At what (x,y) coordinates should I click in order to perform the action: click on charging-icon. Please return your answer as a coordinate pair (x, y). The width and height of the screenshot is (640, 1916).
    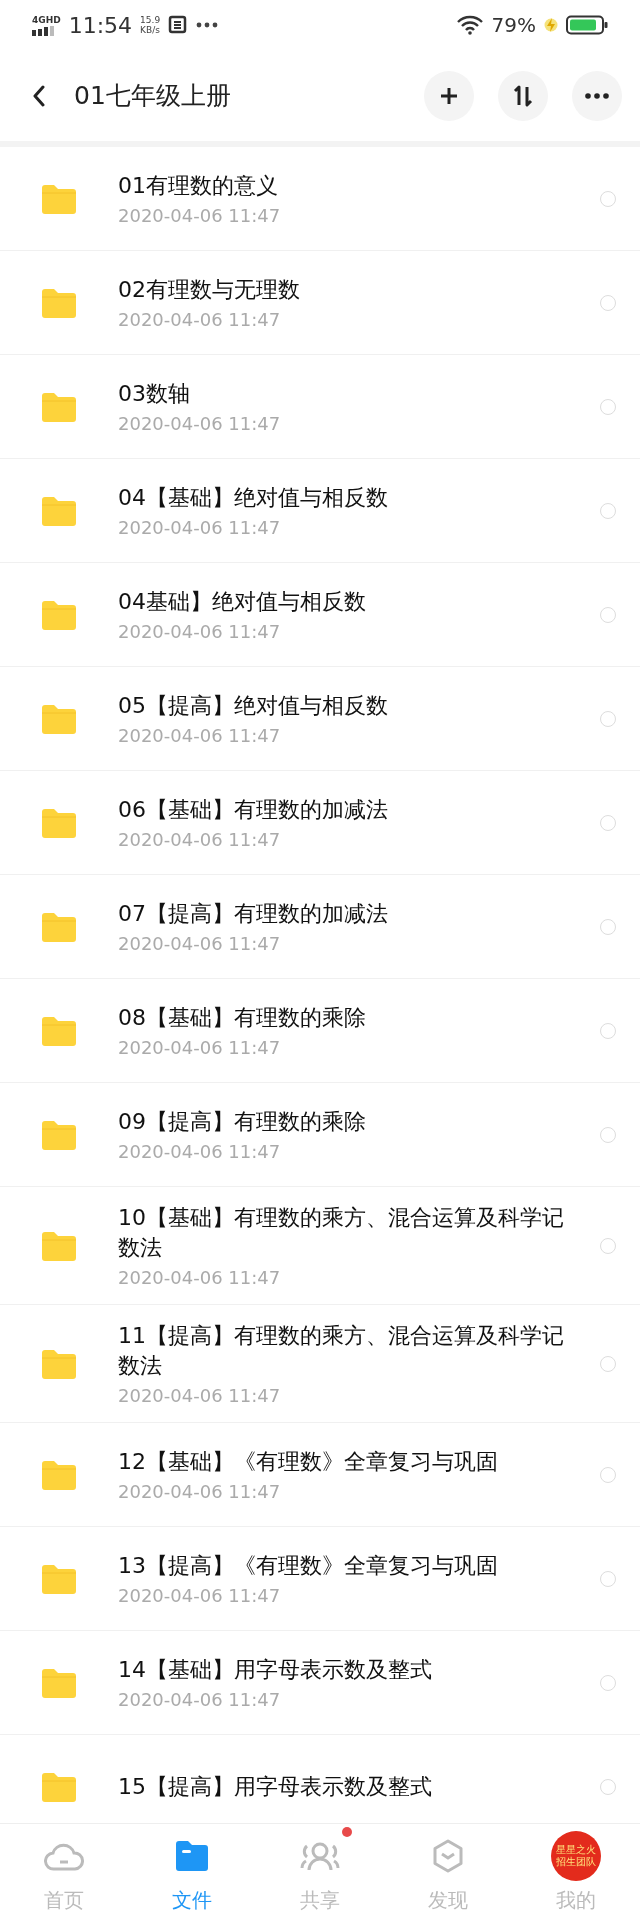
    Looking at the image, I should click on (551, 25).